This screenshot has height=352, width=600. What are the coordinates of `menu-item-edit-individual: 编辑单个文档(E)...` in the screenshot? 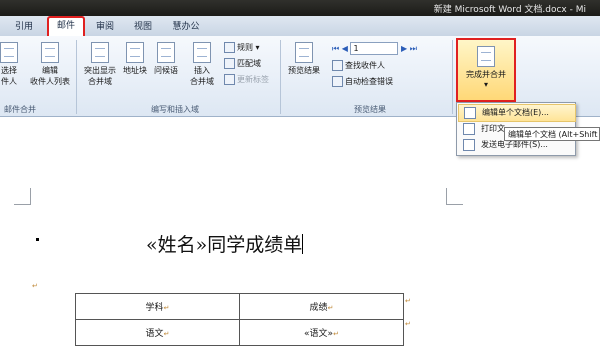 It's located at (517, 113).